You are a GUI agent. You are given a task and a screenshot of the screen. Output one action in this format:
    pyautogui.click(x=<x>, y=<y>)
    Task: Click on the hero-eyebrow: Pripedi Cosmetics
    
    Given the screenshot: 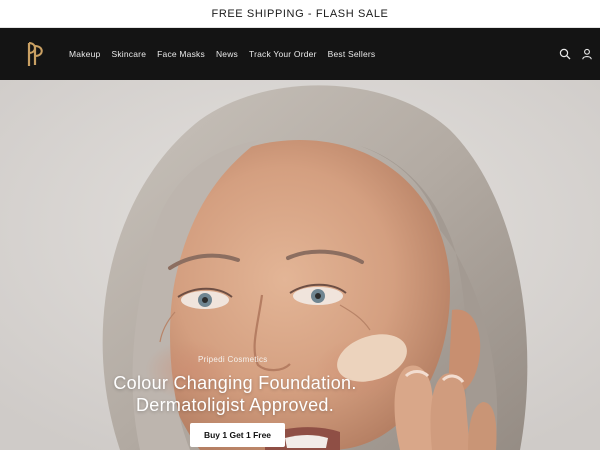 What is the action you would take?
    pyautogui.click(x=233, y=359)
    